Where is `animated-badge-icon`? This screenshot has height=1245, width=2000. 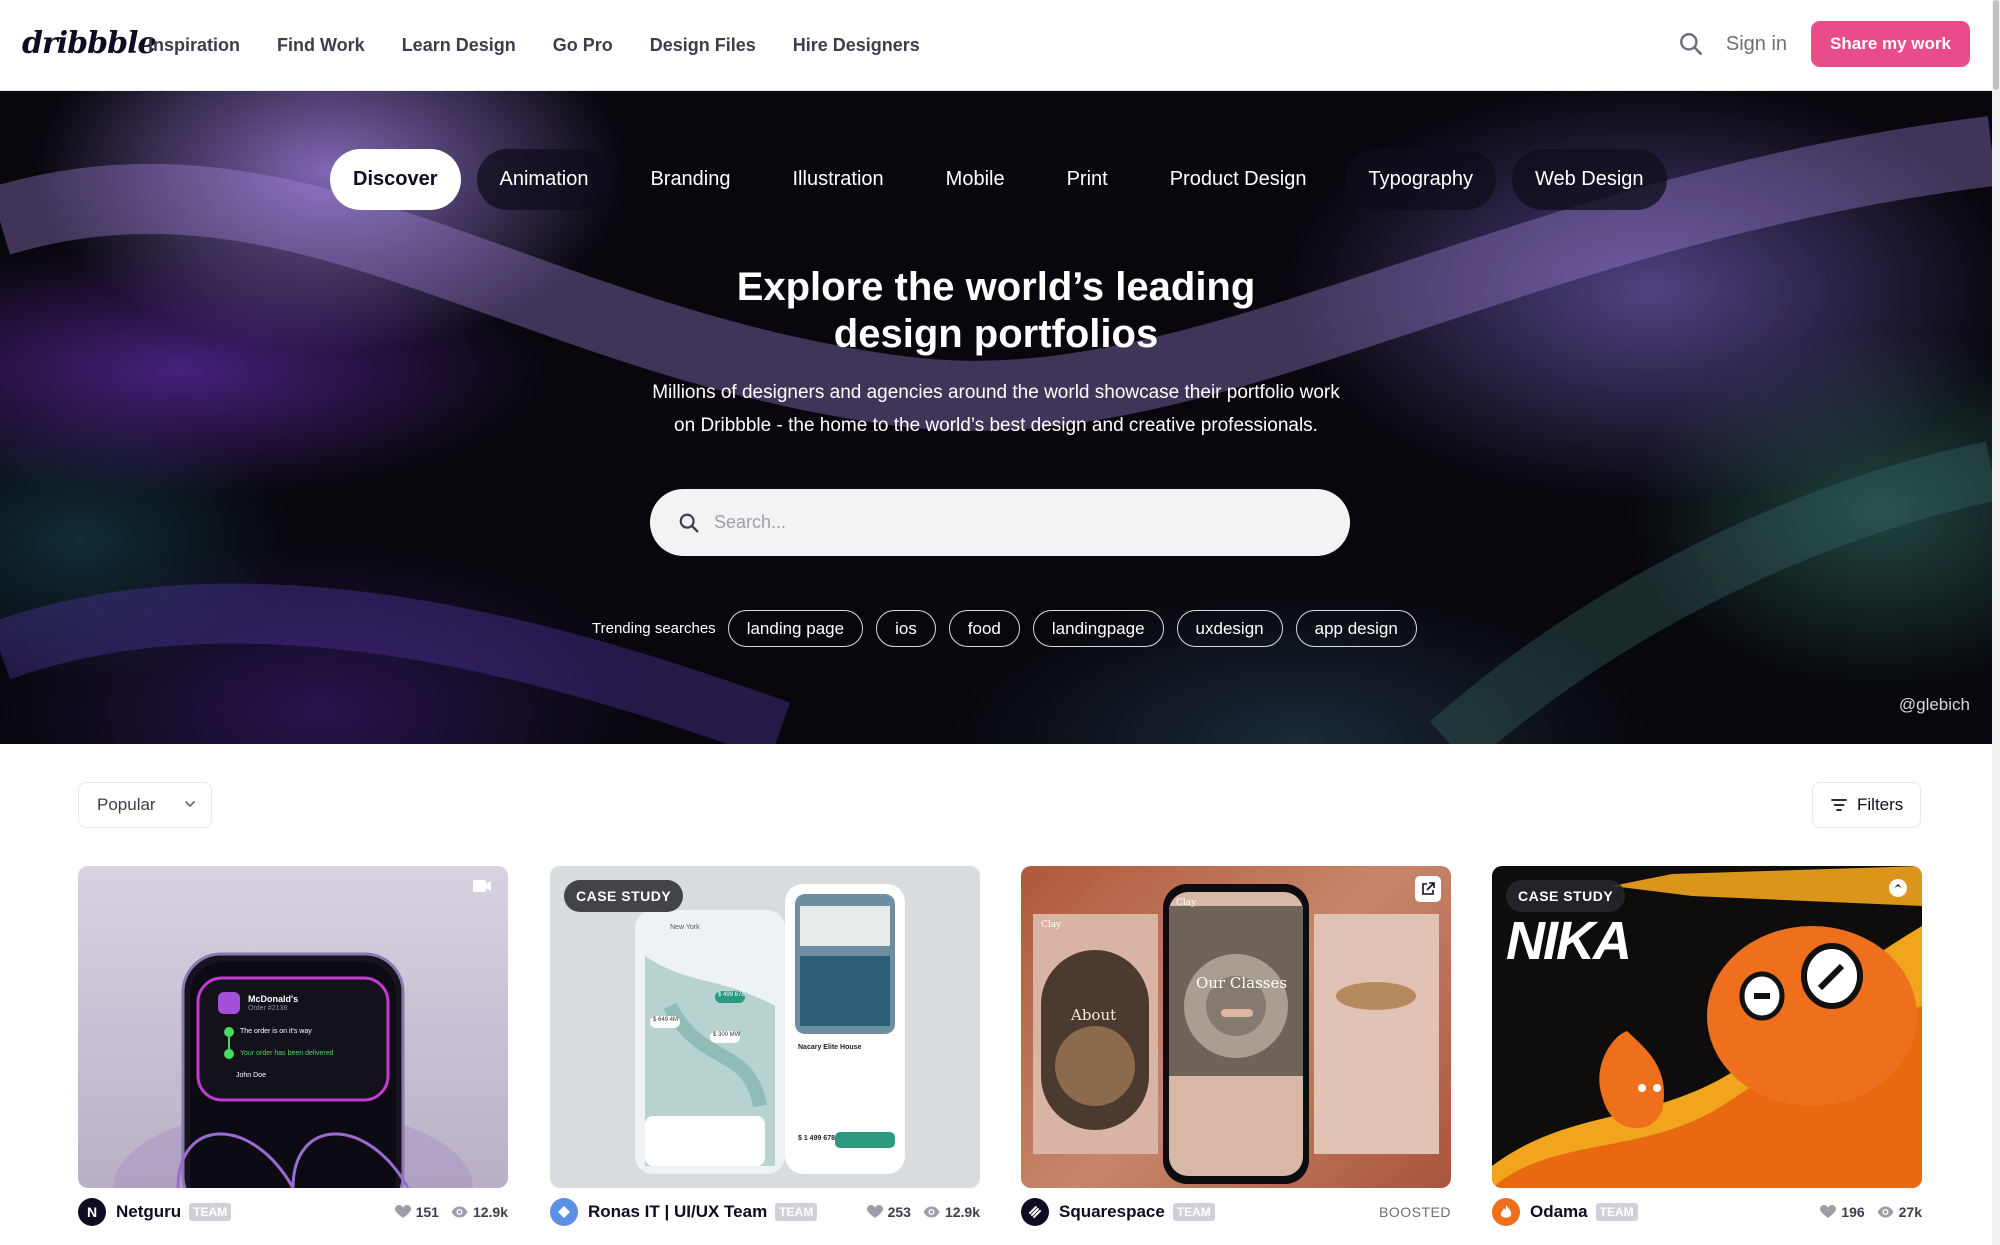 animated-badge-icon is located at coordinates (1898, 888).